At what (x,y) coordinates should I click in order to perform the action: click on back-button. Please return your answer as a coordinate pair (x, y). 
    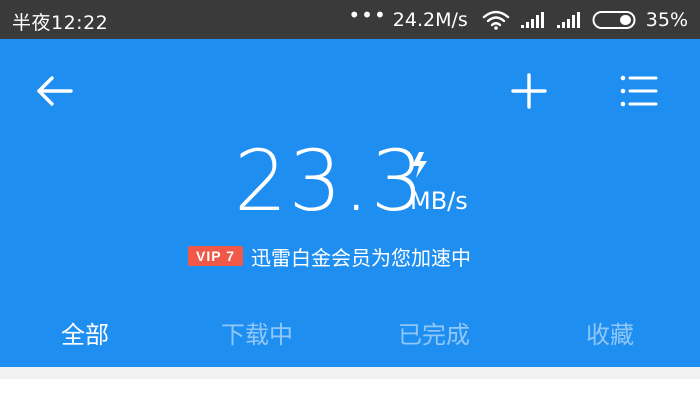
    Looking at the image, I should click on (55, 91).